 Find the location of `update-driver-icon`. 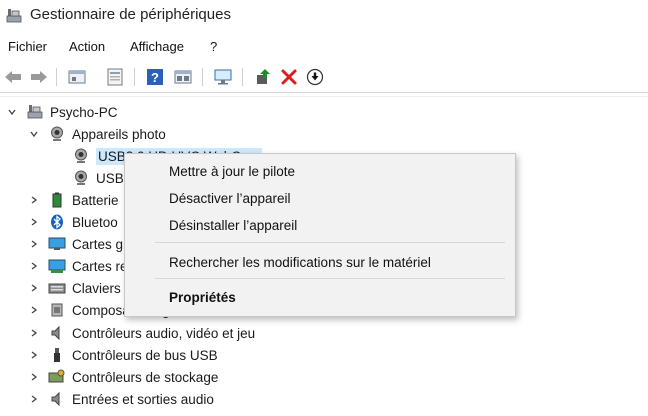

update-driver-icon is located at coordinates (263, 77).